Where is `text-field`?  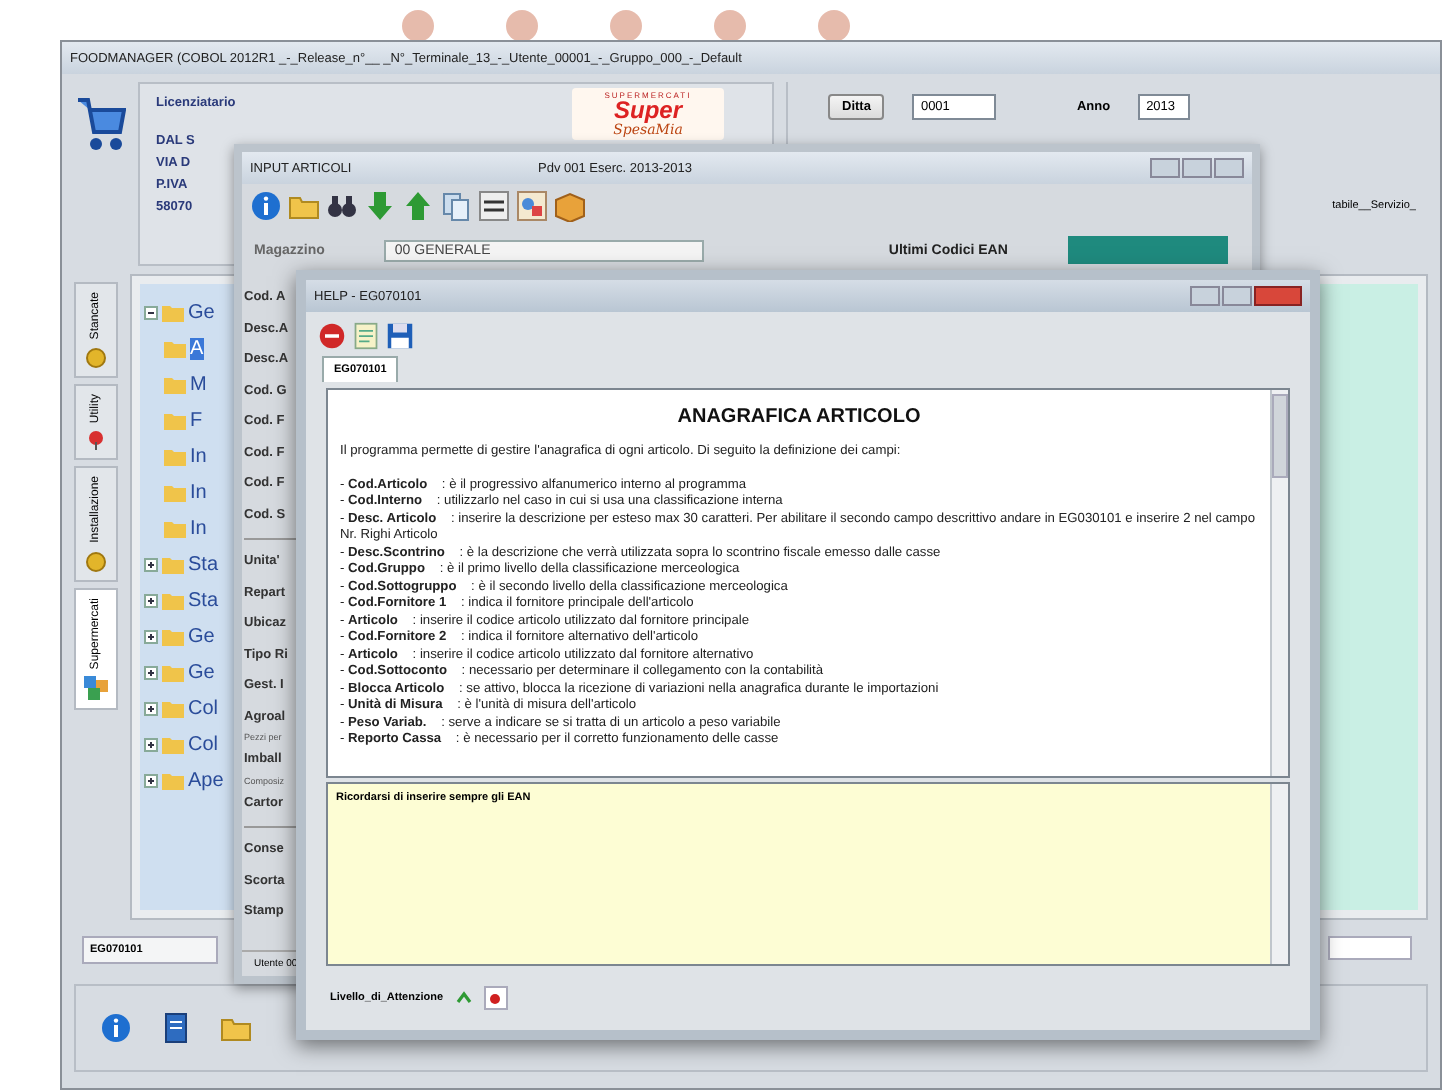
text-field is located at coordinates (1370, 948).